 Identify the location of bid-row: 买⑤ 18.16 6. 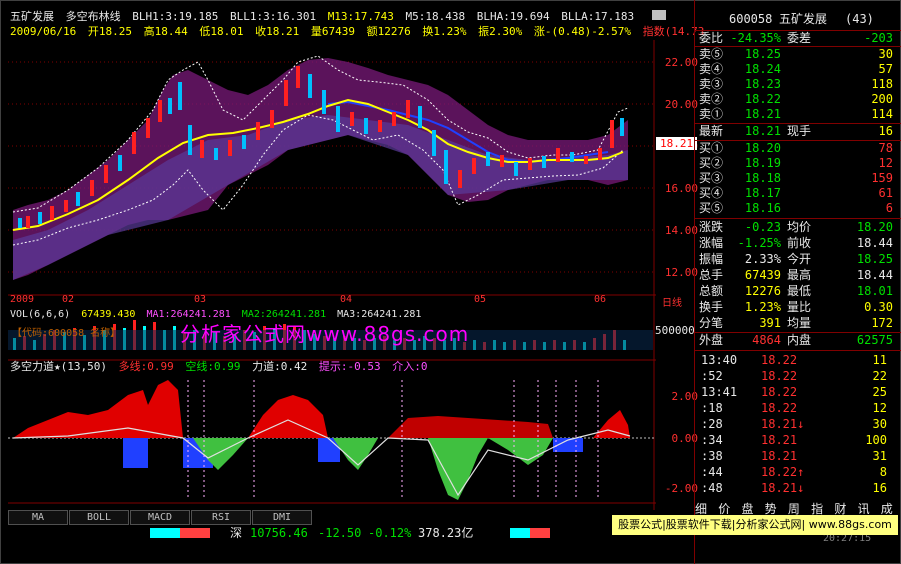
(798, 208).